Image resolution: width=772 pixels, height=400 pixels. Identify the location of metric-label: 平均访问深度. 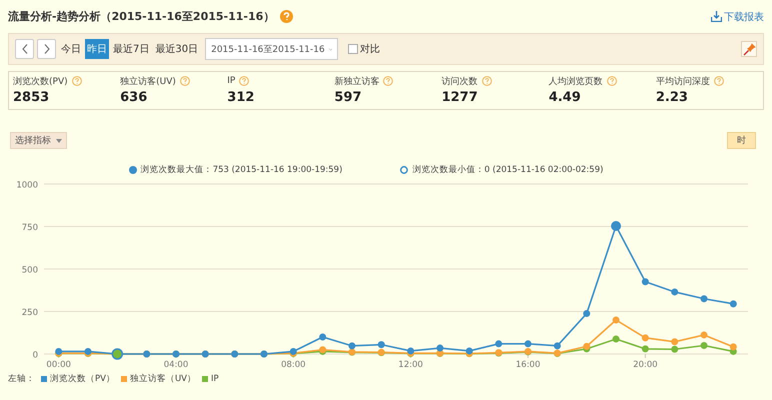
(683, 82).